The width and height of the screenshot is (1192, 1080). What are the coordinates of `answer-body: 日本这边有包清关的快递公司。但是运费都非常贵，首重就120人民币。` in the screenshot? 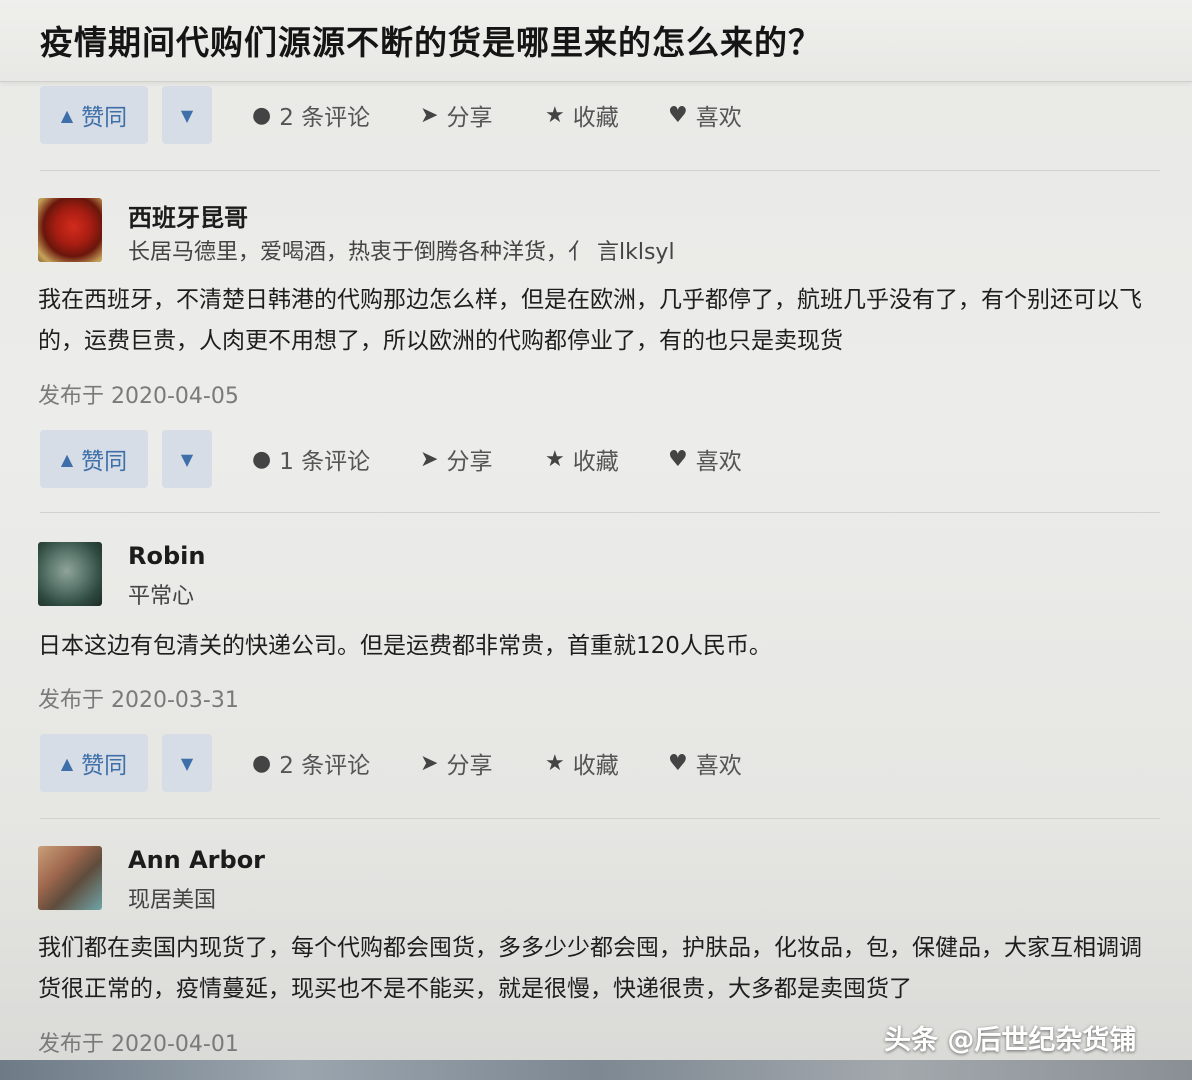 It's located at (405, 646).